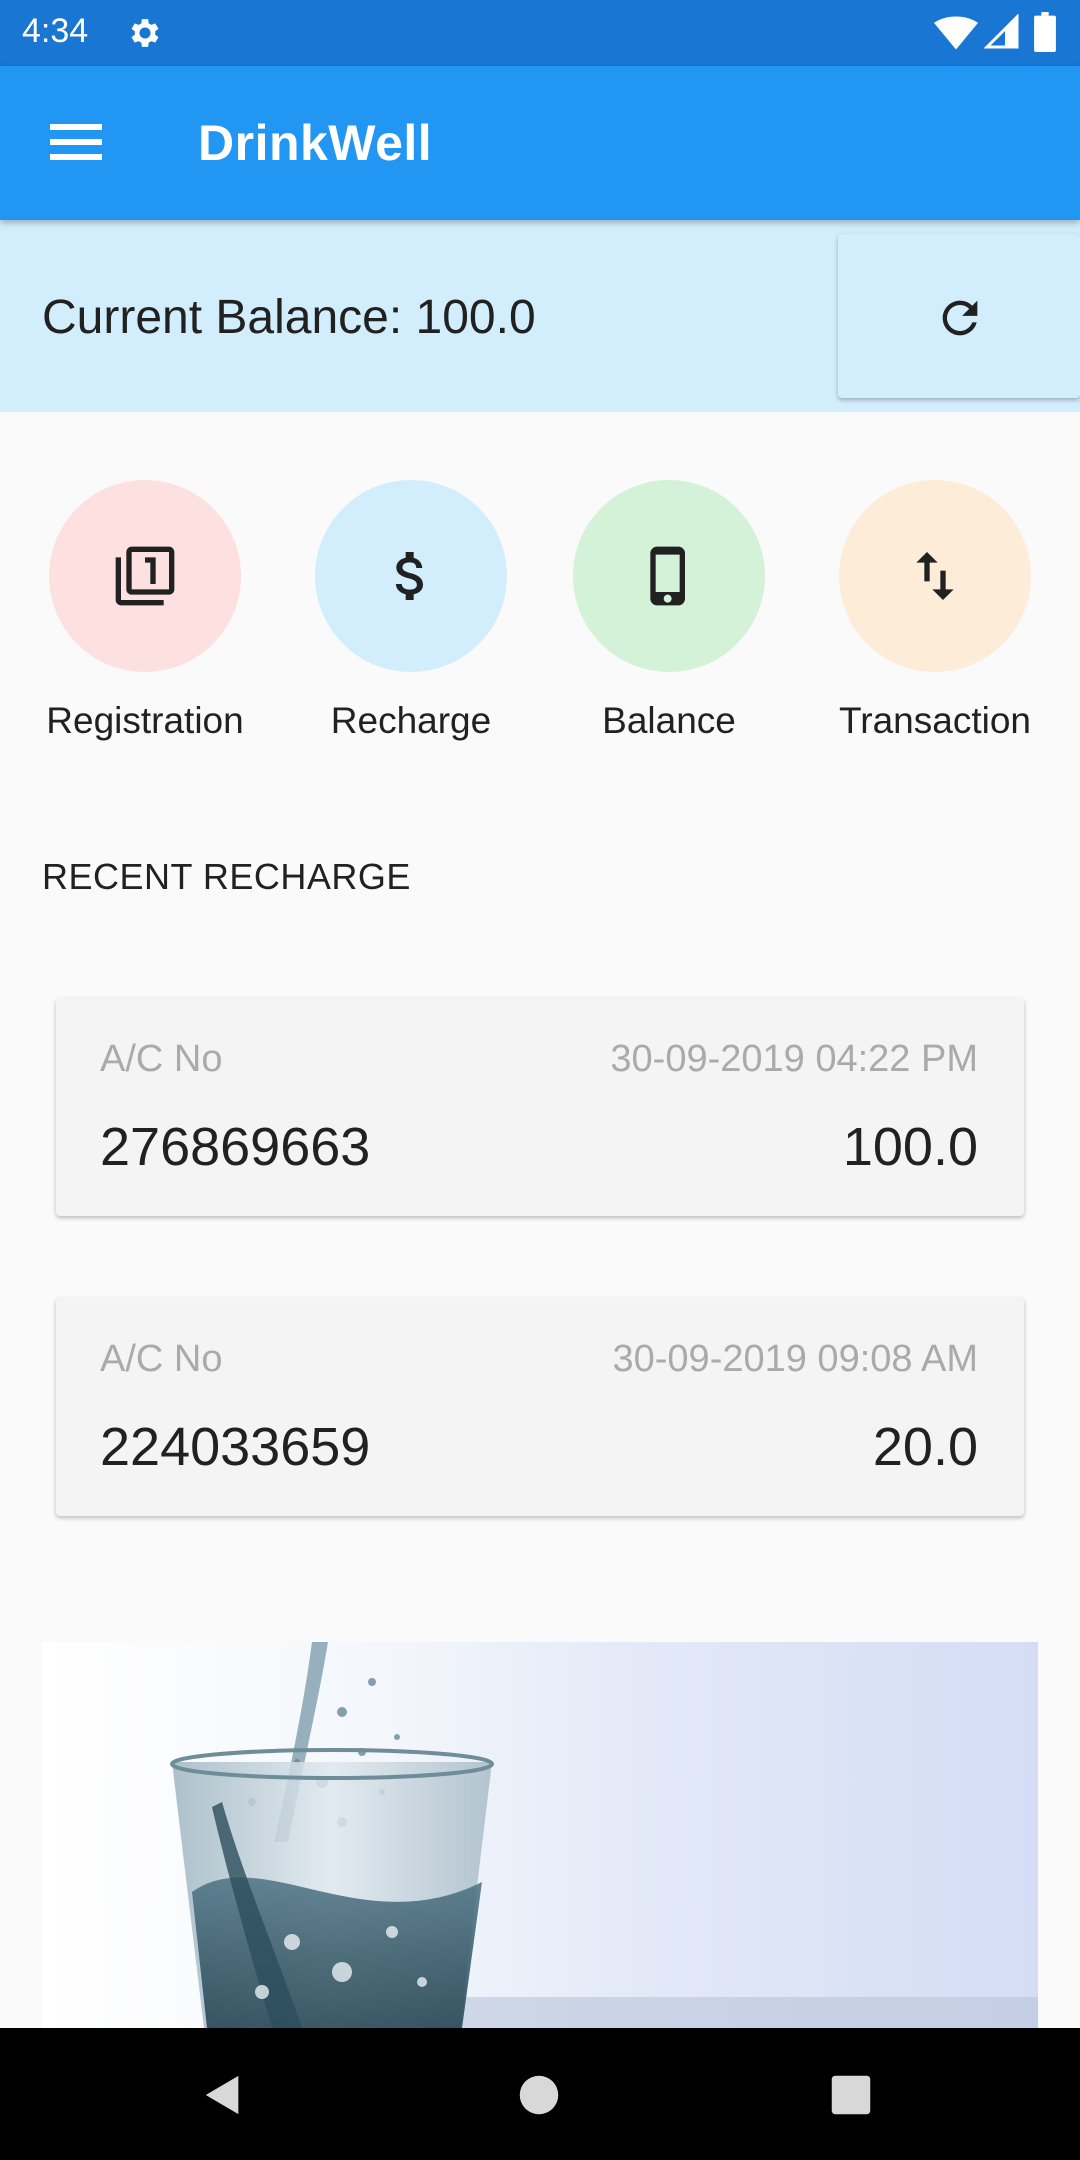 This screenshot has height=2160, width=1080. What do you see at coordinates (794, 1059) in the screenshot?
I see `recharge-date: 30-09-2019 04:22 PM` at bounding box center [794, 1059].